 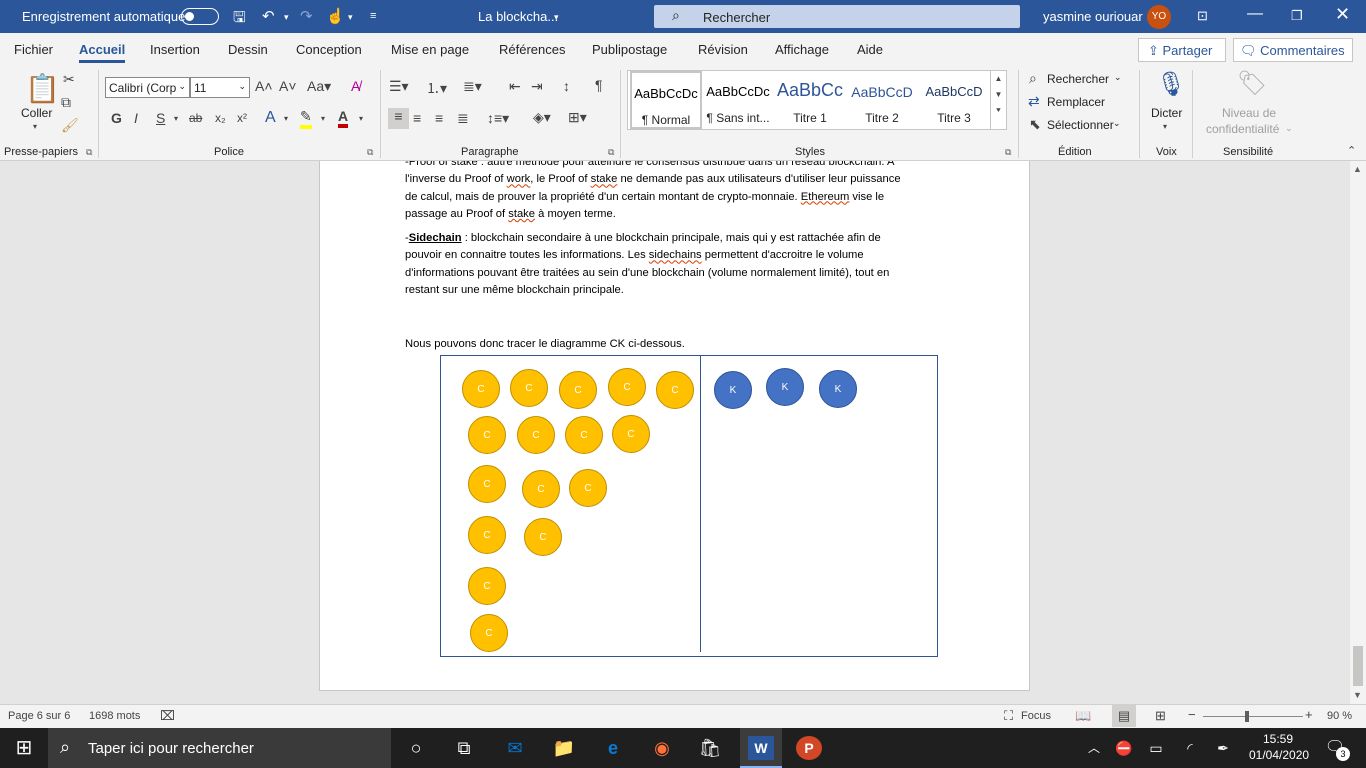 I want to click on zoom-in-icon: +, so click(x=1309, y=714).